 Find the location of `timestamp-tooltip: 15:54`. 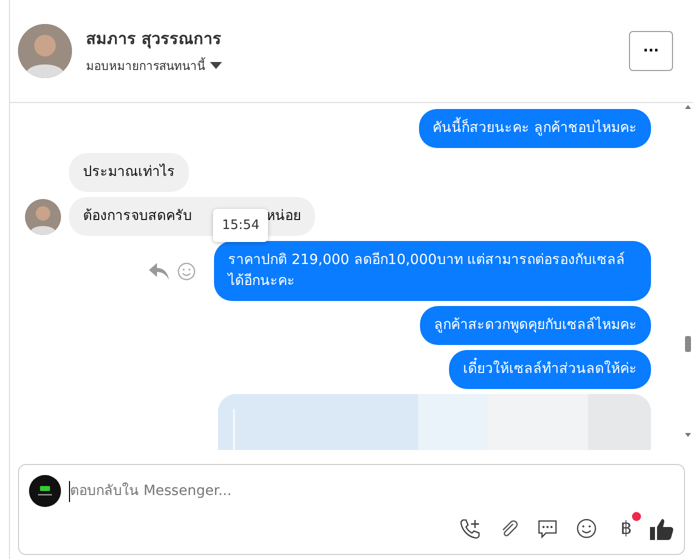

timestamp-tooltip: 15:54 is located at coordinates (240, 225).